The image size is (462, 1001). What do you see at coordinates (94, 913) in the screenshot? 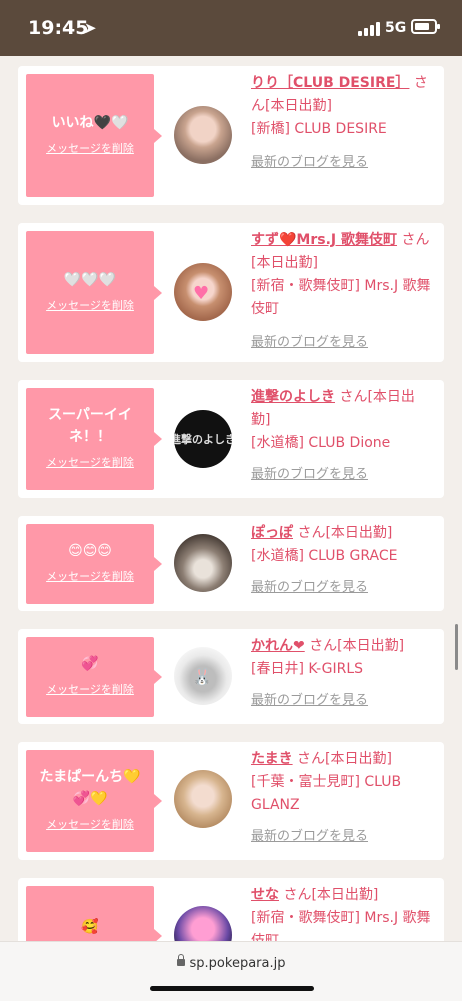
I see `message-bubble: 🥰` at bounding box center [94, 913].